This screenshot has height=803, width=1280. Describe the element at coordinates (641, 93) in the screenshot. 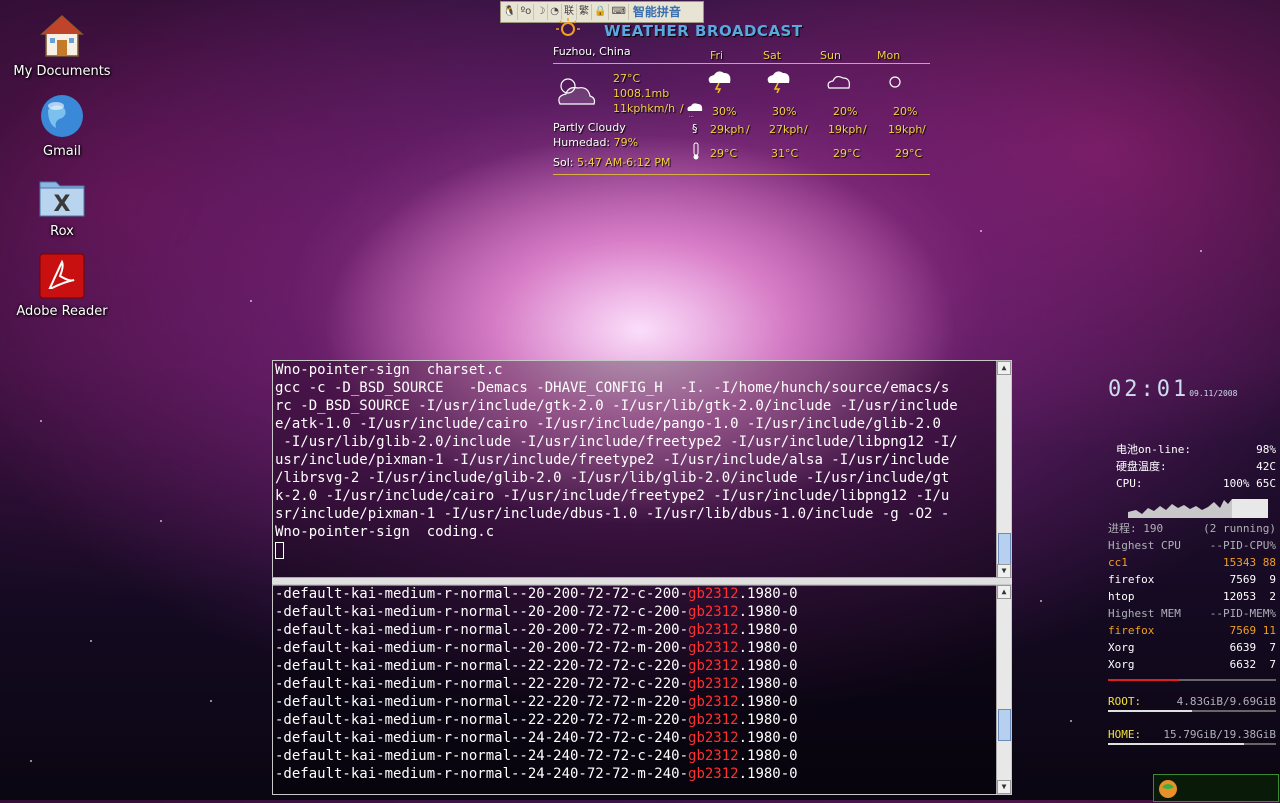

I see `current-pressure: 1008.1mb` at that location.